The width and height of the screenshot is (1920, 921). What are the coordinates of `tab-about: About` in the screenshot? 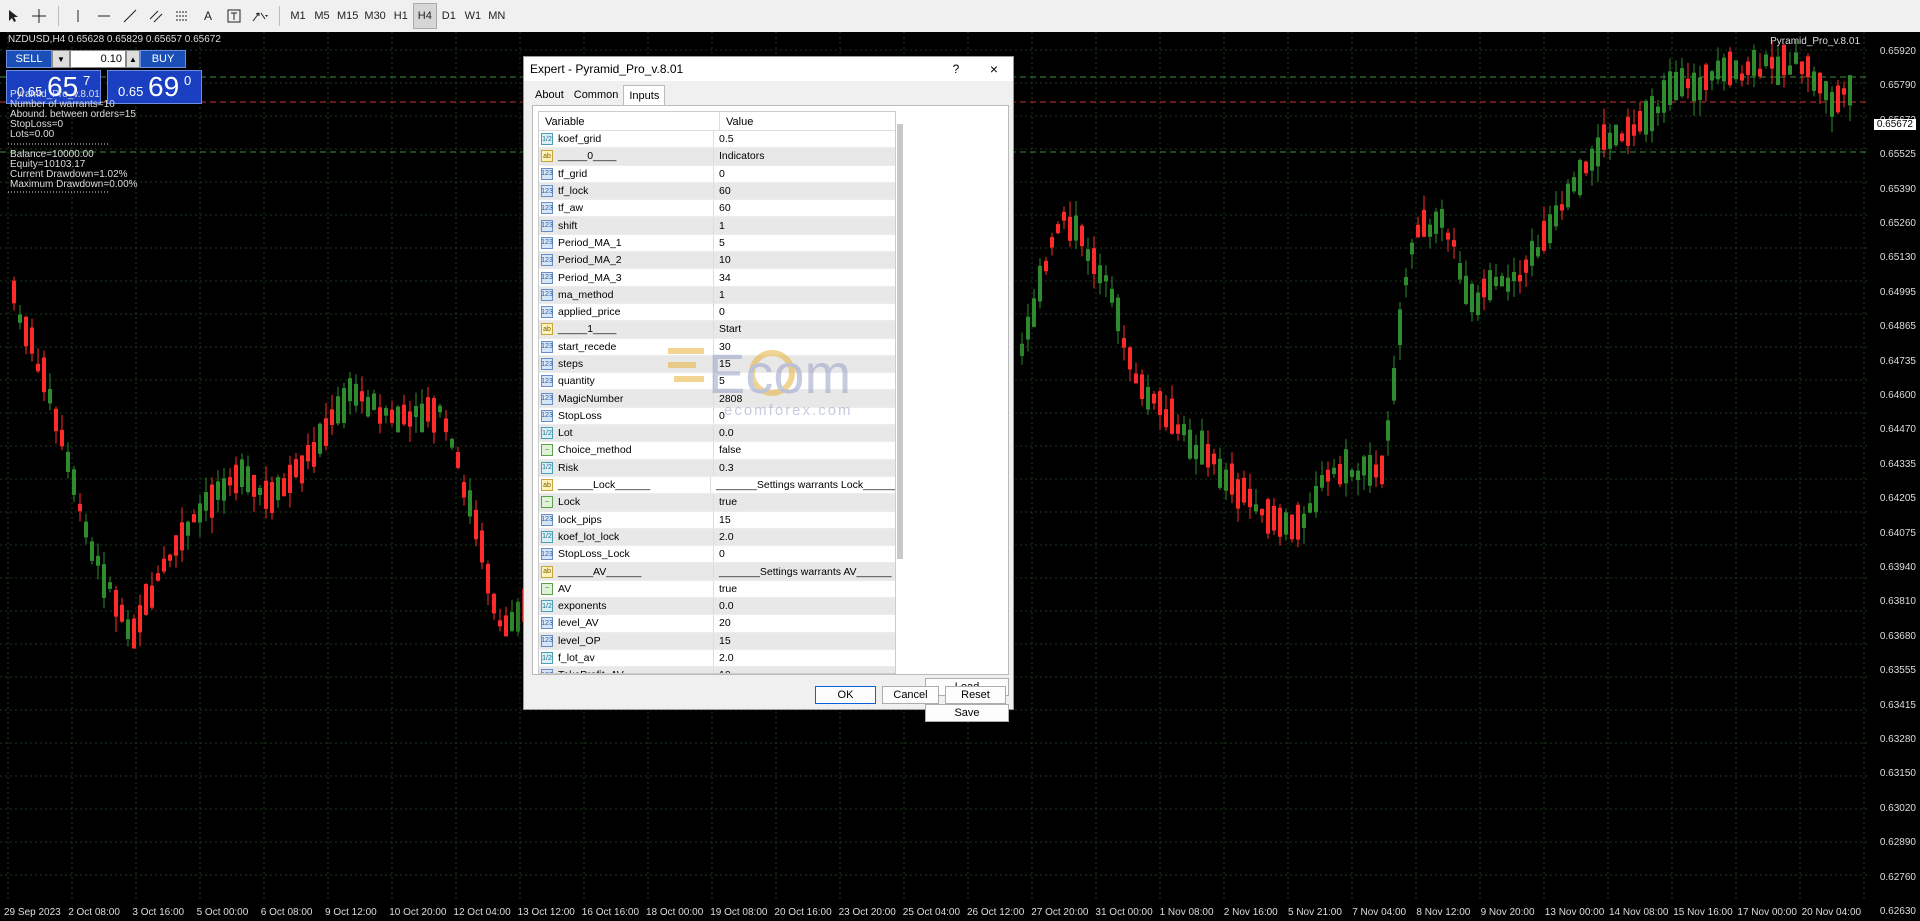 It's located at (549, 95).